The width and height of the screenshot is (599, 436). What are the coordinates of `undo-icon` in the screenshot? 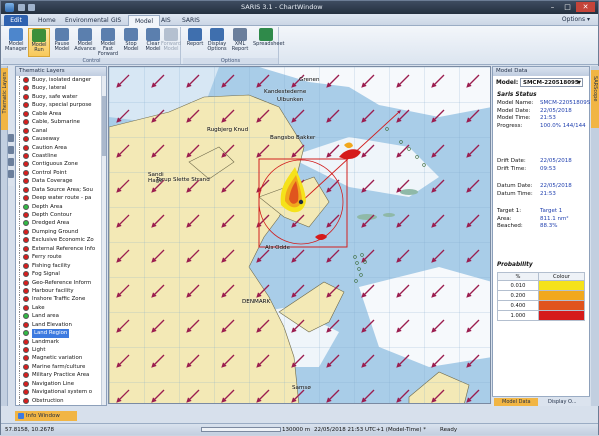 It's located at (31, 7).